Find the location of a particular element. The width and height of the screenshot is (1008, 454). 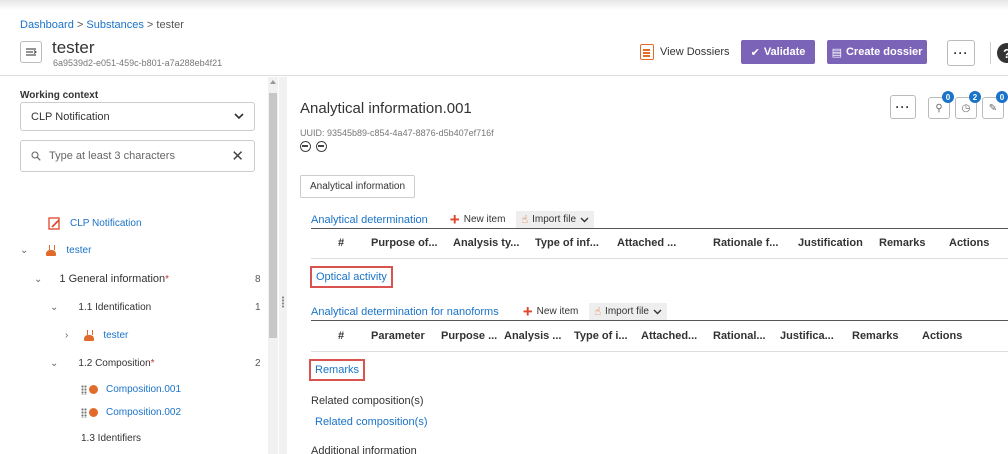

tree-label-tester-child: tester is located at coordinates (116, 335).